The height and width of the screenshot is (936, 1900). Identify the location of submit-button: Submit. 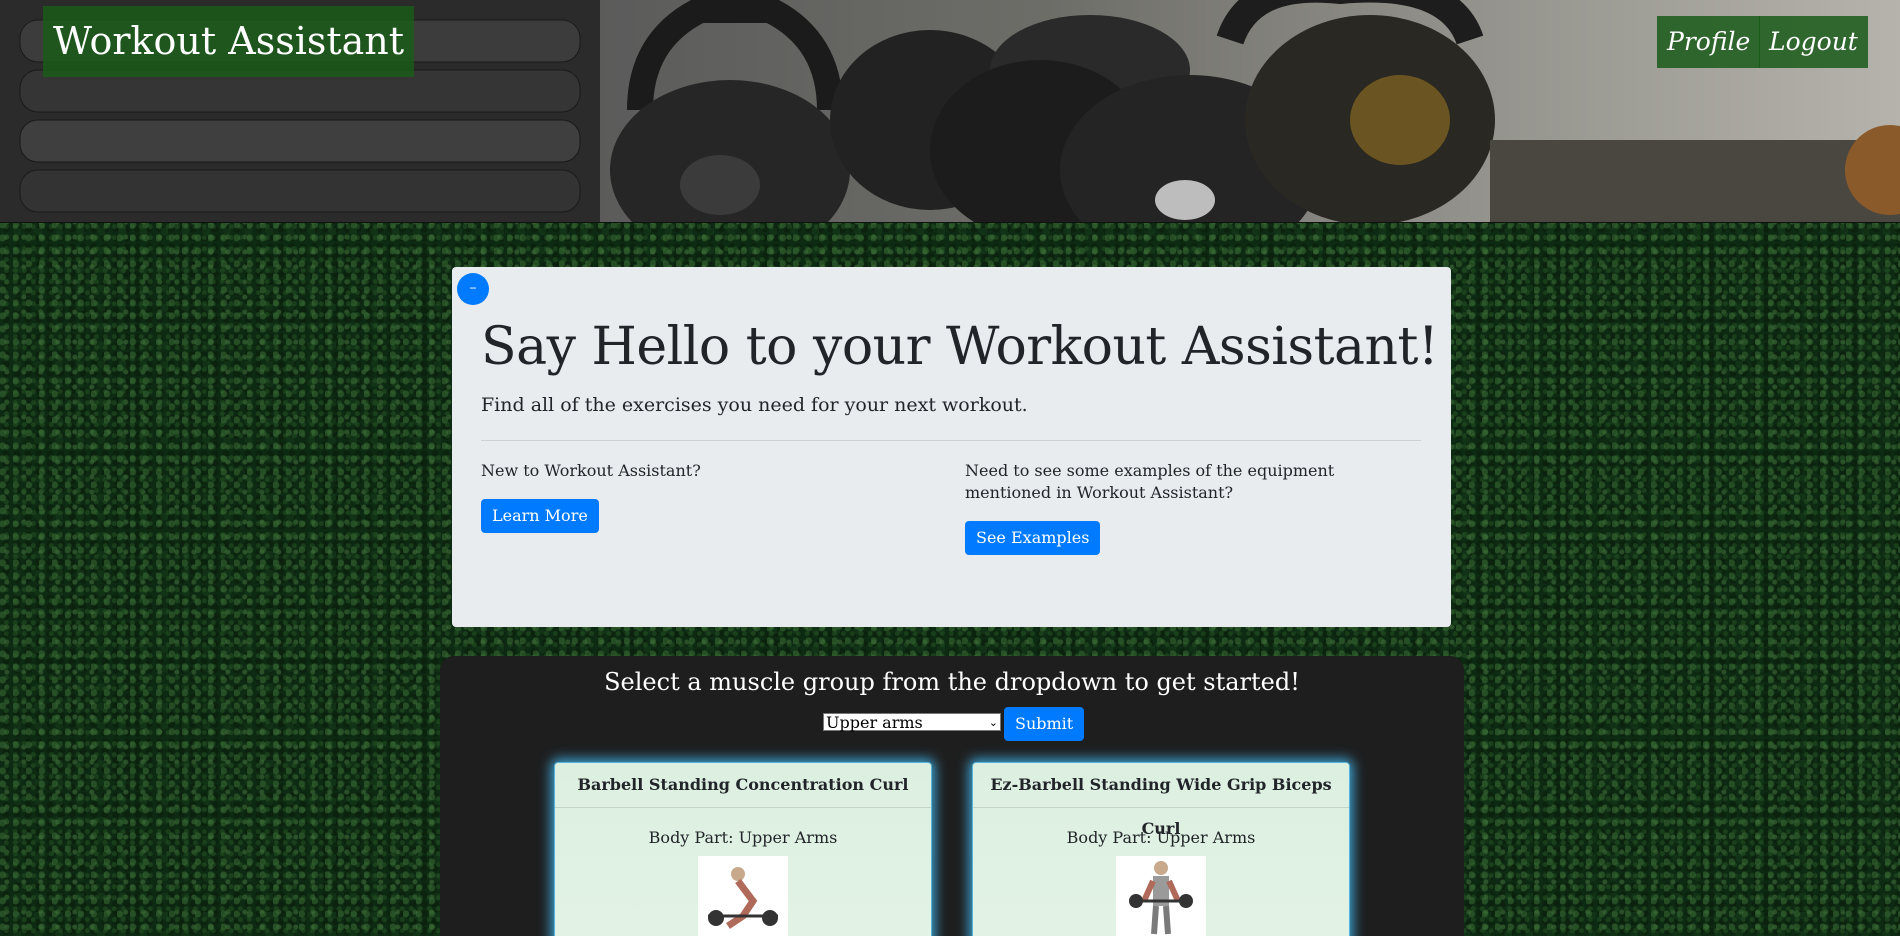
(1044, 724).